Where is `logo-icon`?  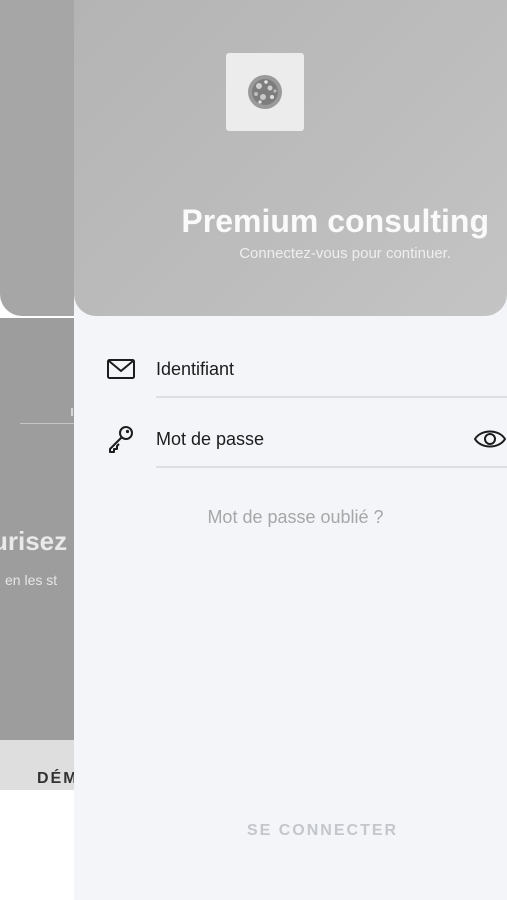
logo-icon is located at coordinates (265, 92).